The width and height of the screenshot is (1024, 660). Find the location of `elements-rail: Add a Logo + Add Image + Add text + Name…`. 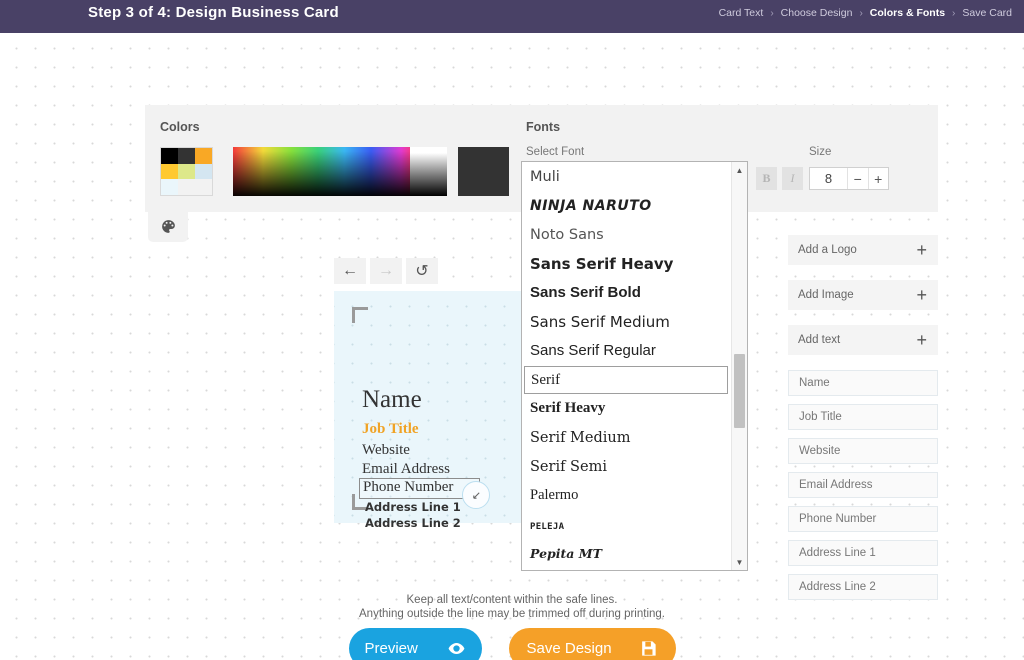

elements-rail: Add a Logo + Add Image + Add text + Name… is located at coordinates (863, 421).